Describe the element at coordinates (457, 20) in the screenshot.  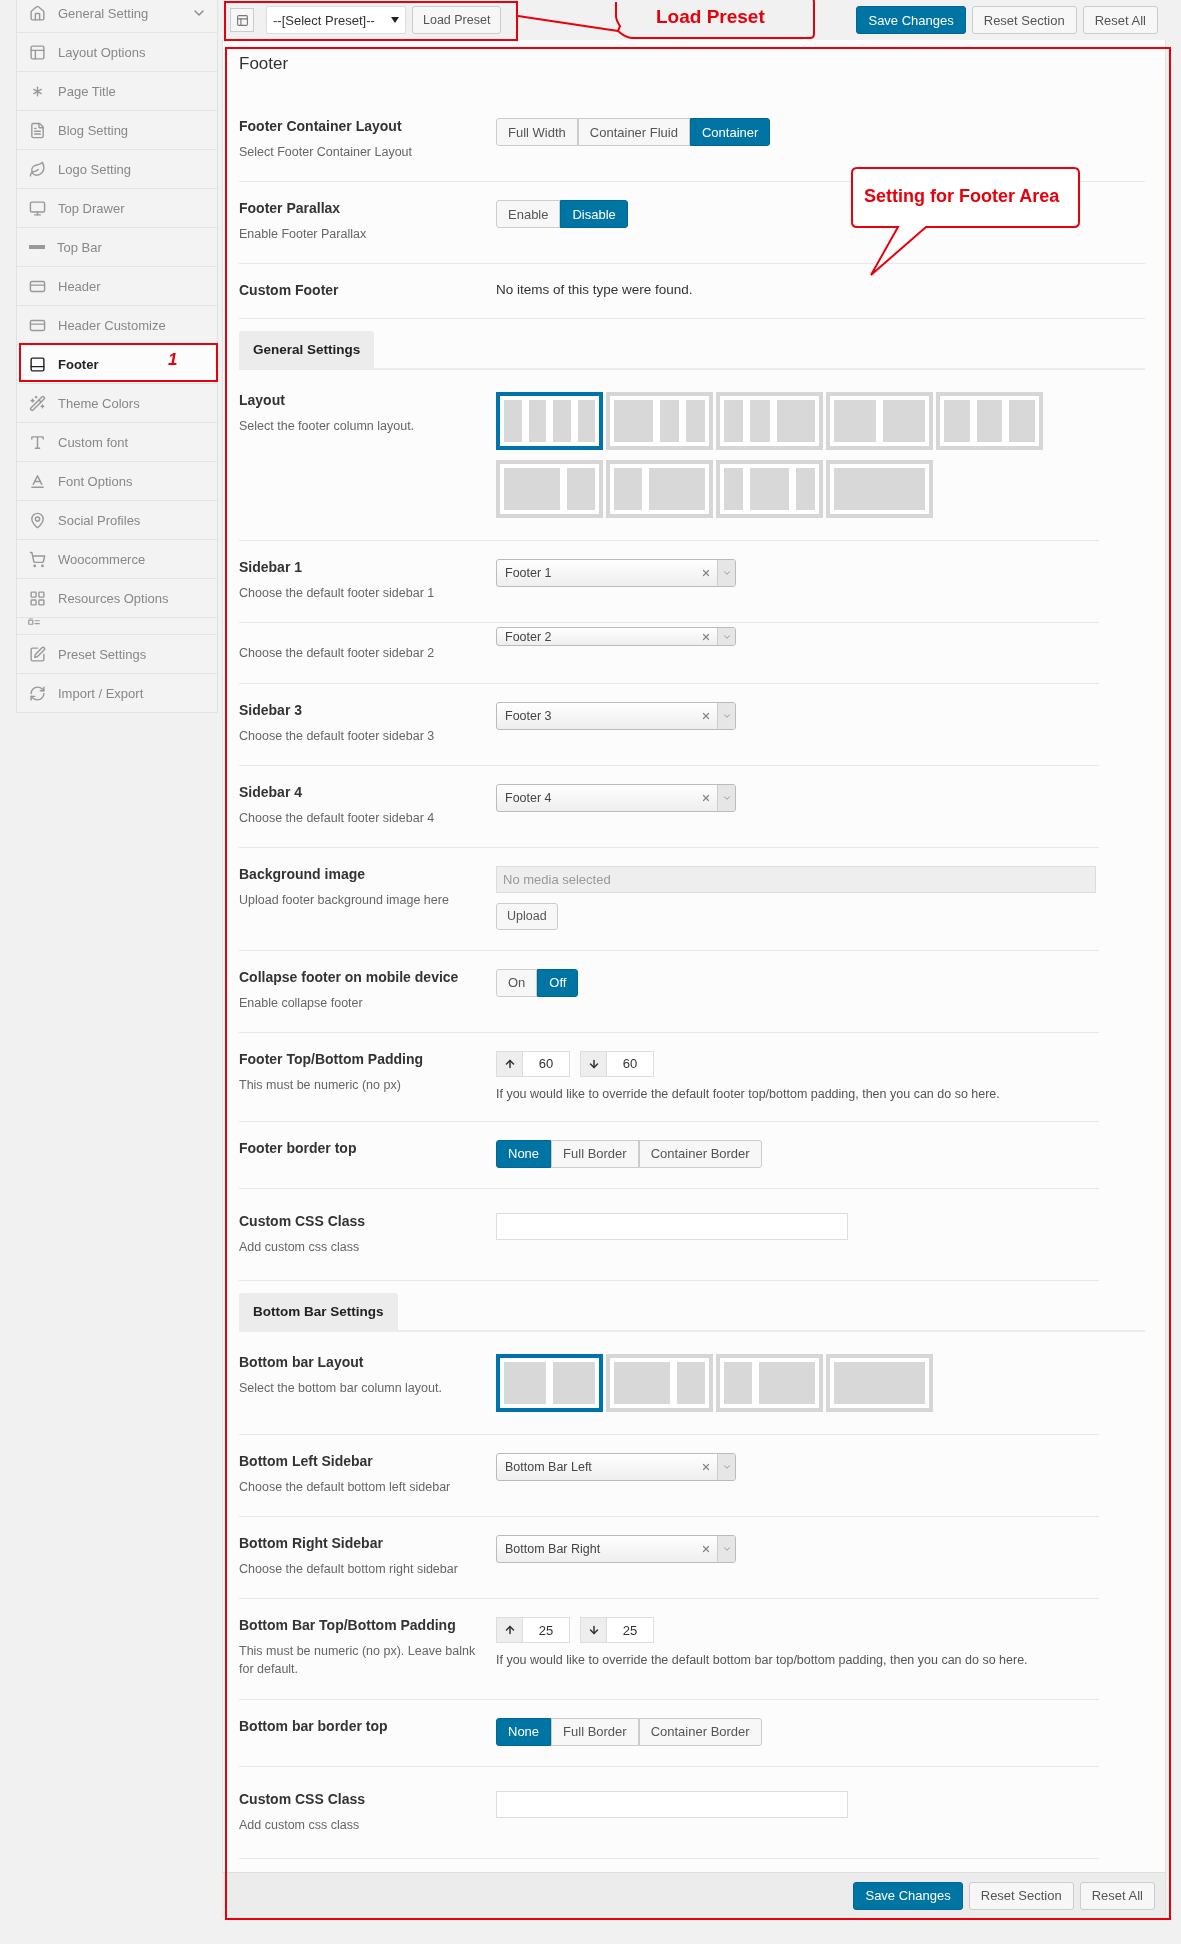
I see `load-preset-button: Load Preset` at that location.